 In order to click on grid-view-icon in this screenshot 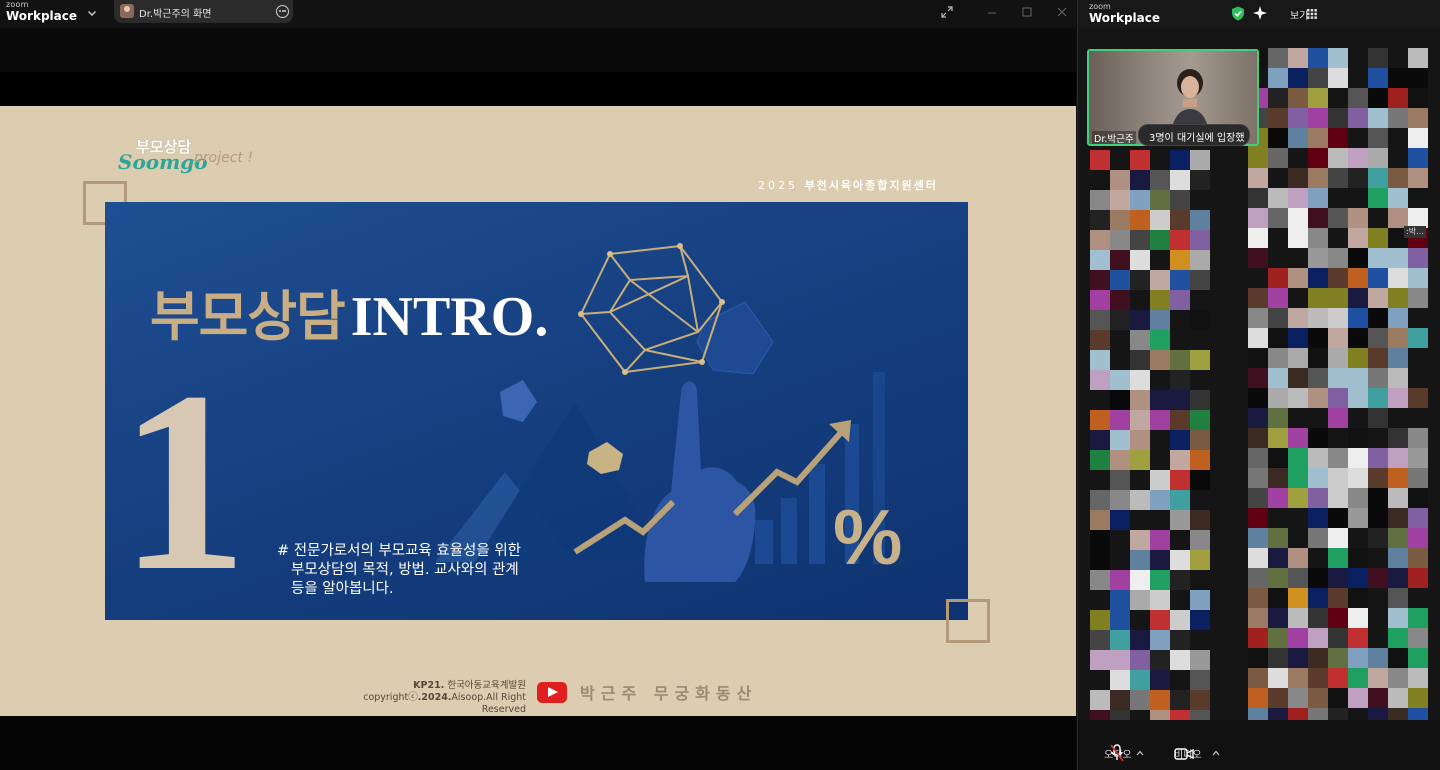, I will do `click(1312, 14)`.